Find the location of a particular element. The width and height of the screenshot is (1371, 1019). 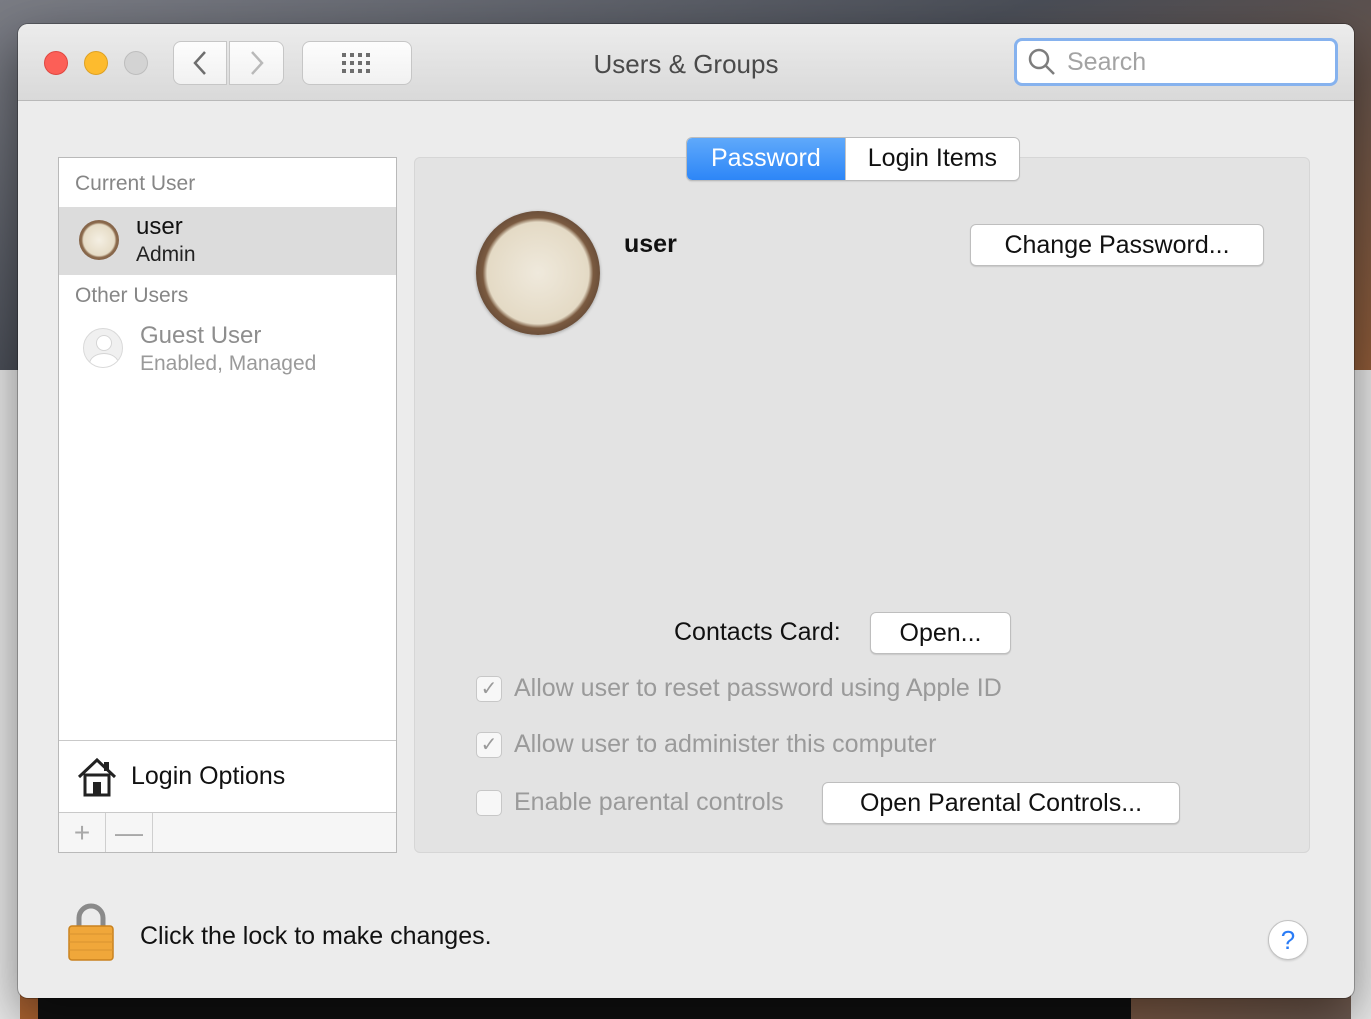

help-button: ? is located at coordinates (1288, 940).